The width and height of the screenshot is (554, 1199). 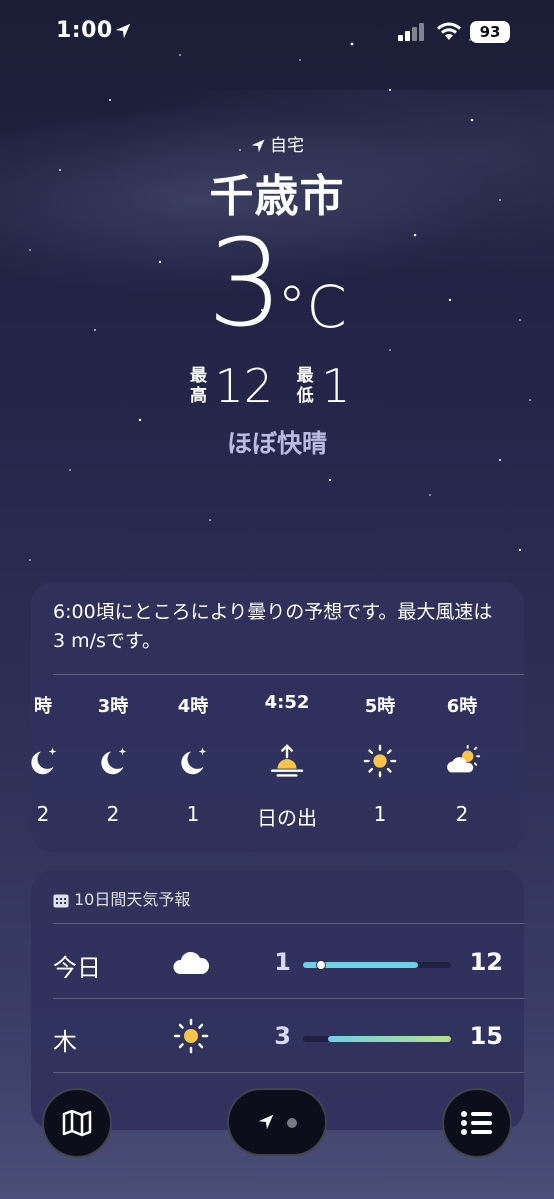 What do you see at coordinates (277, 1122) in the screenshot?
I see `location-page-indicator` at bounding box center [277, 1122].